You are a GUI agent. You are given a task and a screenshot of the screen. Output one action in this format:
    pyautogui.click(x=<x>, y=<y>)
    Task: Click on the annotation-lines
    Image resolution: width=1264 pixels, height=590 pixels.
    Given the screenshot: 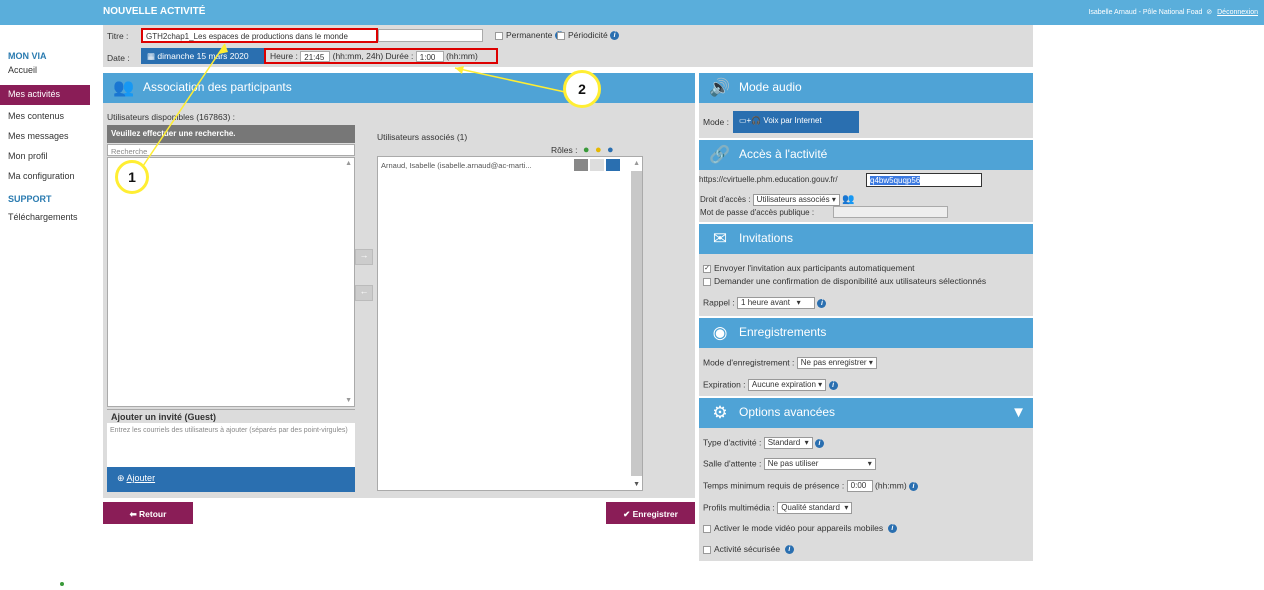 What is the action you would take?
    pyautogui.click(x=354, y=105)
    